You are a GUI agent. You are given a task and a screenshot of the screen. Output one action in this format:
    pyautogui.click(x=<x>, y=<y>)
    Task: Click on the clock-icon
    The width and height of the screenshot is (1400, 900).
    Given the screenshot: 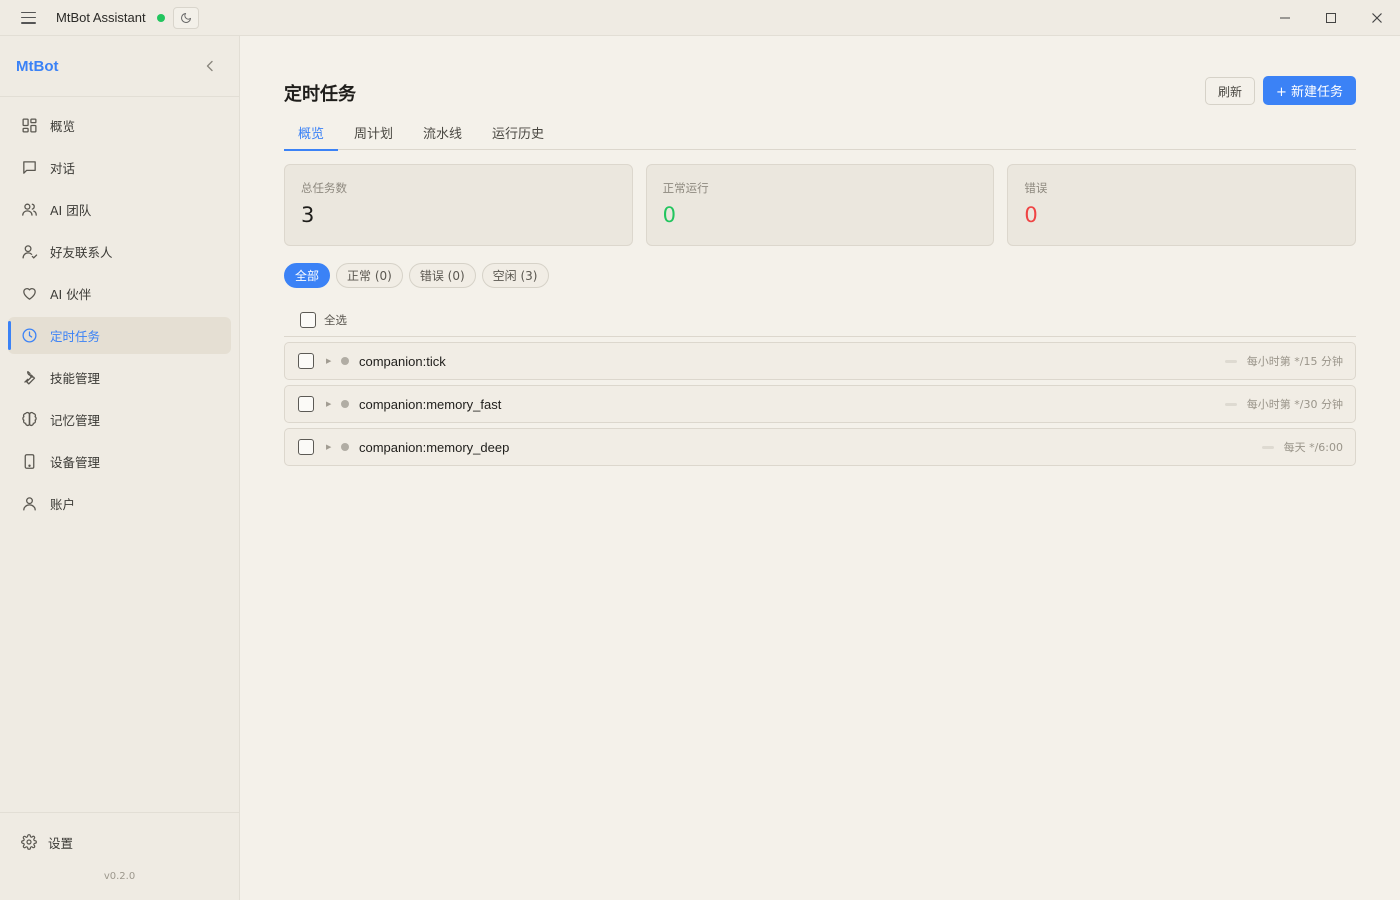 What is the action you would take?
    pyautogui.click(x=29, y=336)
    